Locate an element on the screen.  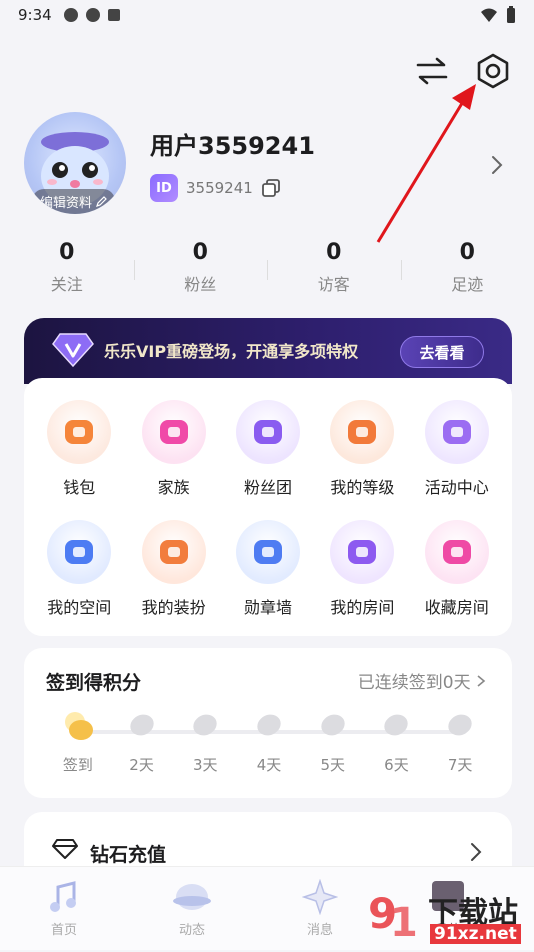
vip-banner: 乐乐VIP重磅登场，开通享多项特权 去看看 is located at coordinates (268, 351).